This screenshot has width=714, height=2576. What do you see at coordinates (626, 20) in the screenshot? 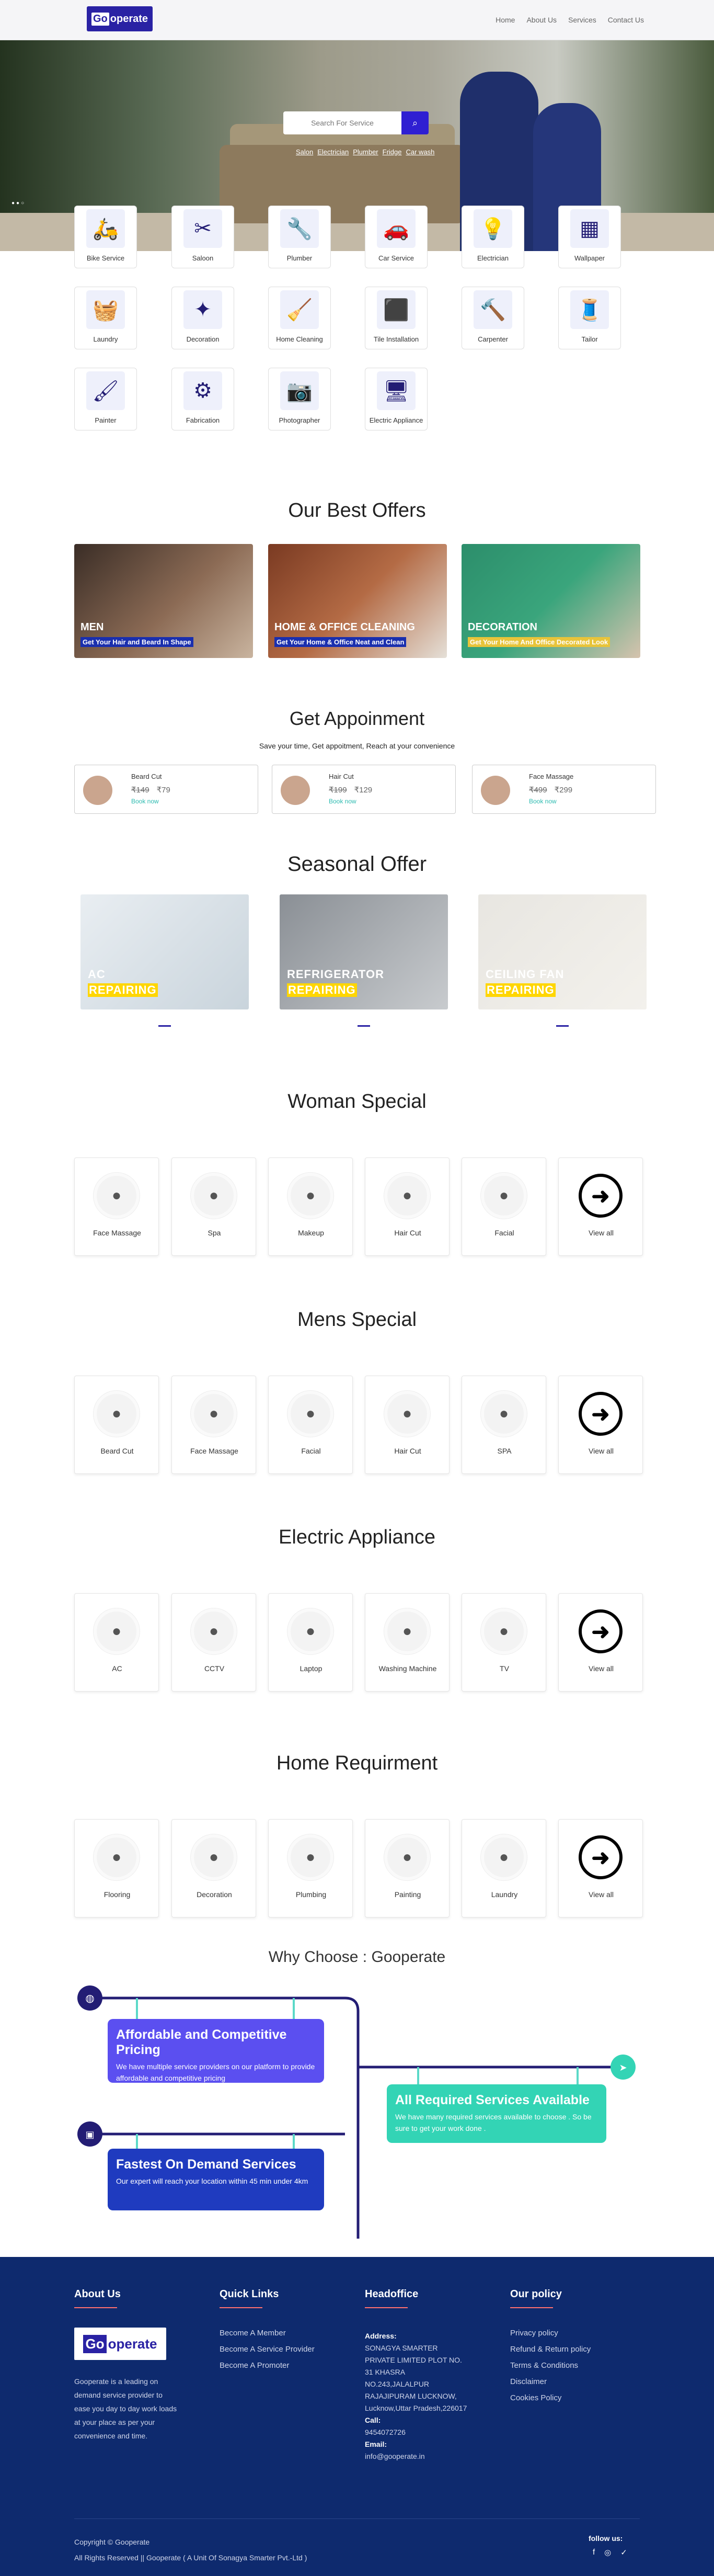
I see `nav-contact: Contact Us` at bounding box center [626, 20].